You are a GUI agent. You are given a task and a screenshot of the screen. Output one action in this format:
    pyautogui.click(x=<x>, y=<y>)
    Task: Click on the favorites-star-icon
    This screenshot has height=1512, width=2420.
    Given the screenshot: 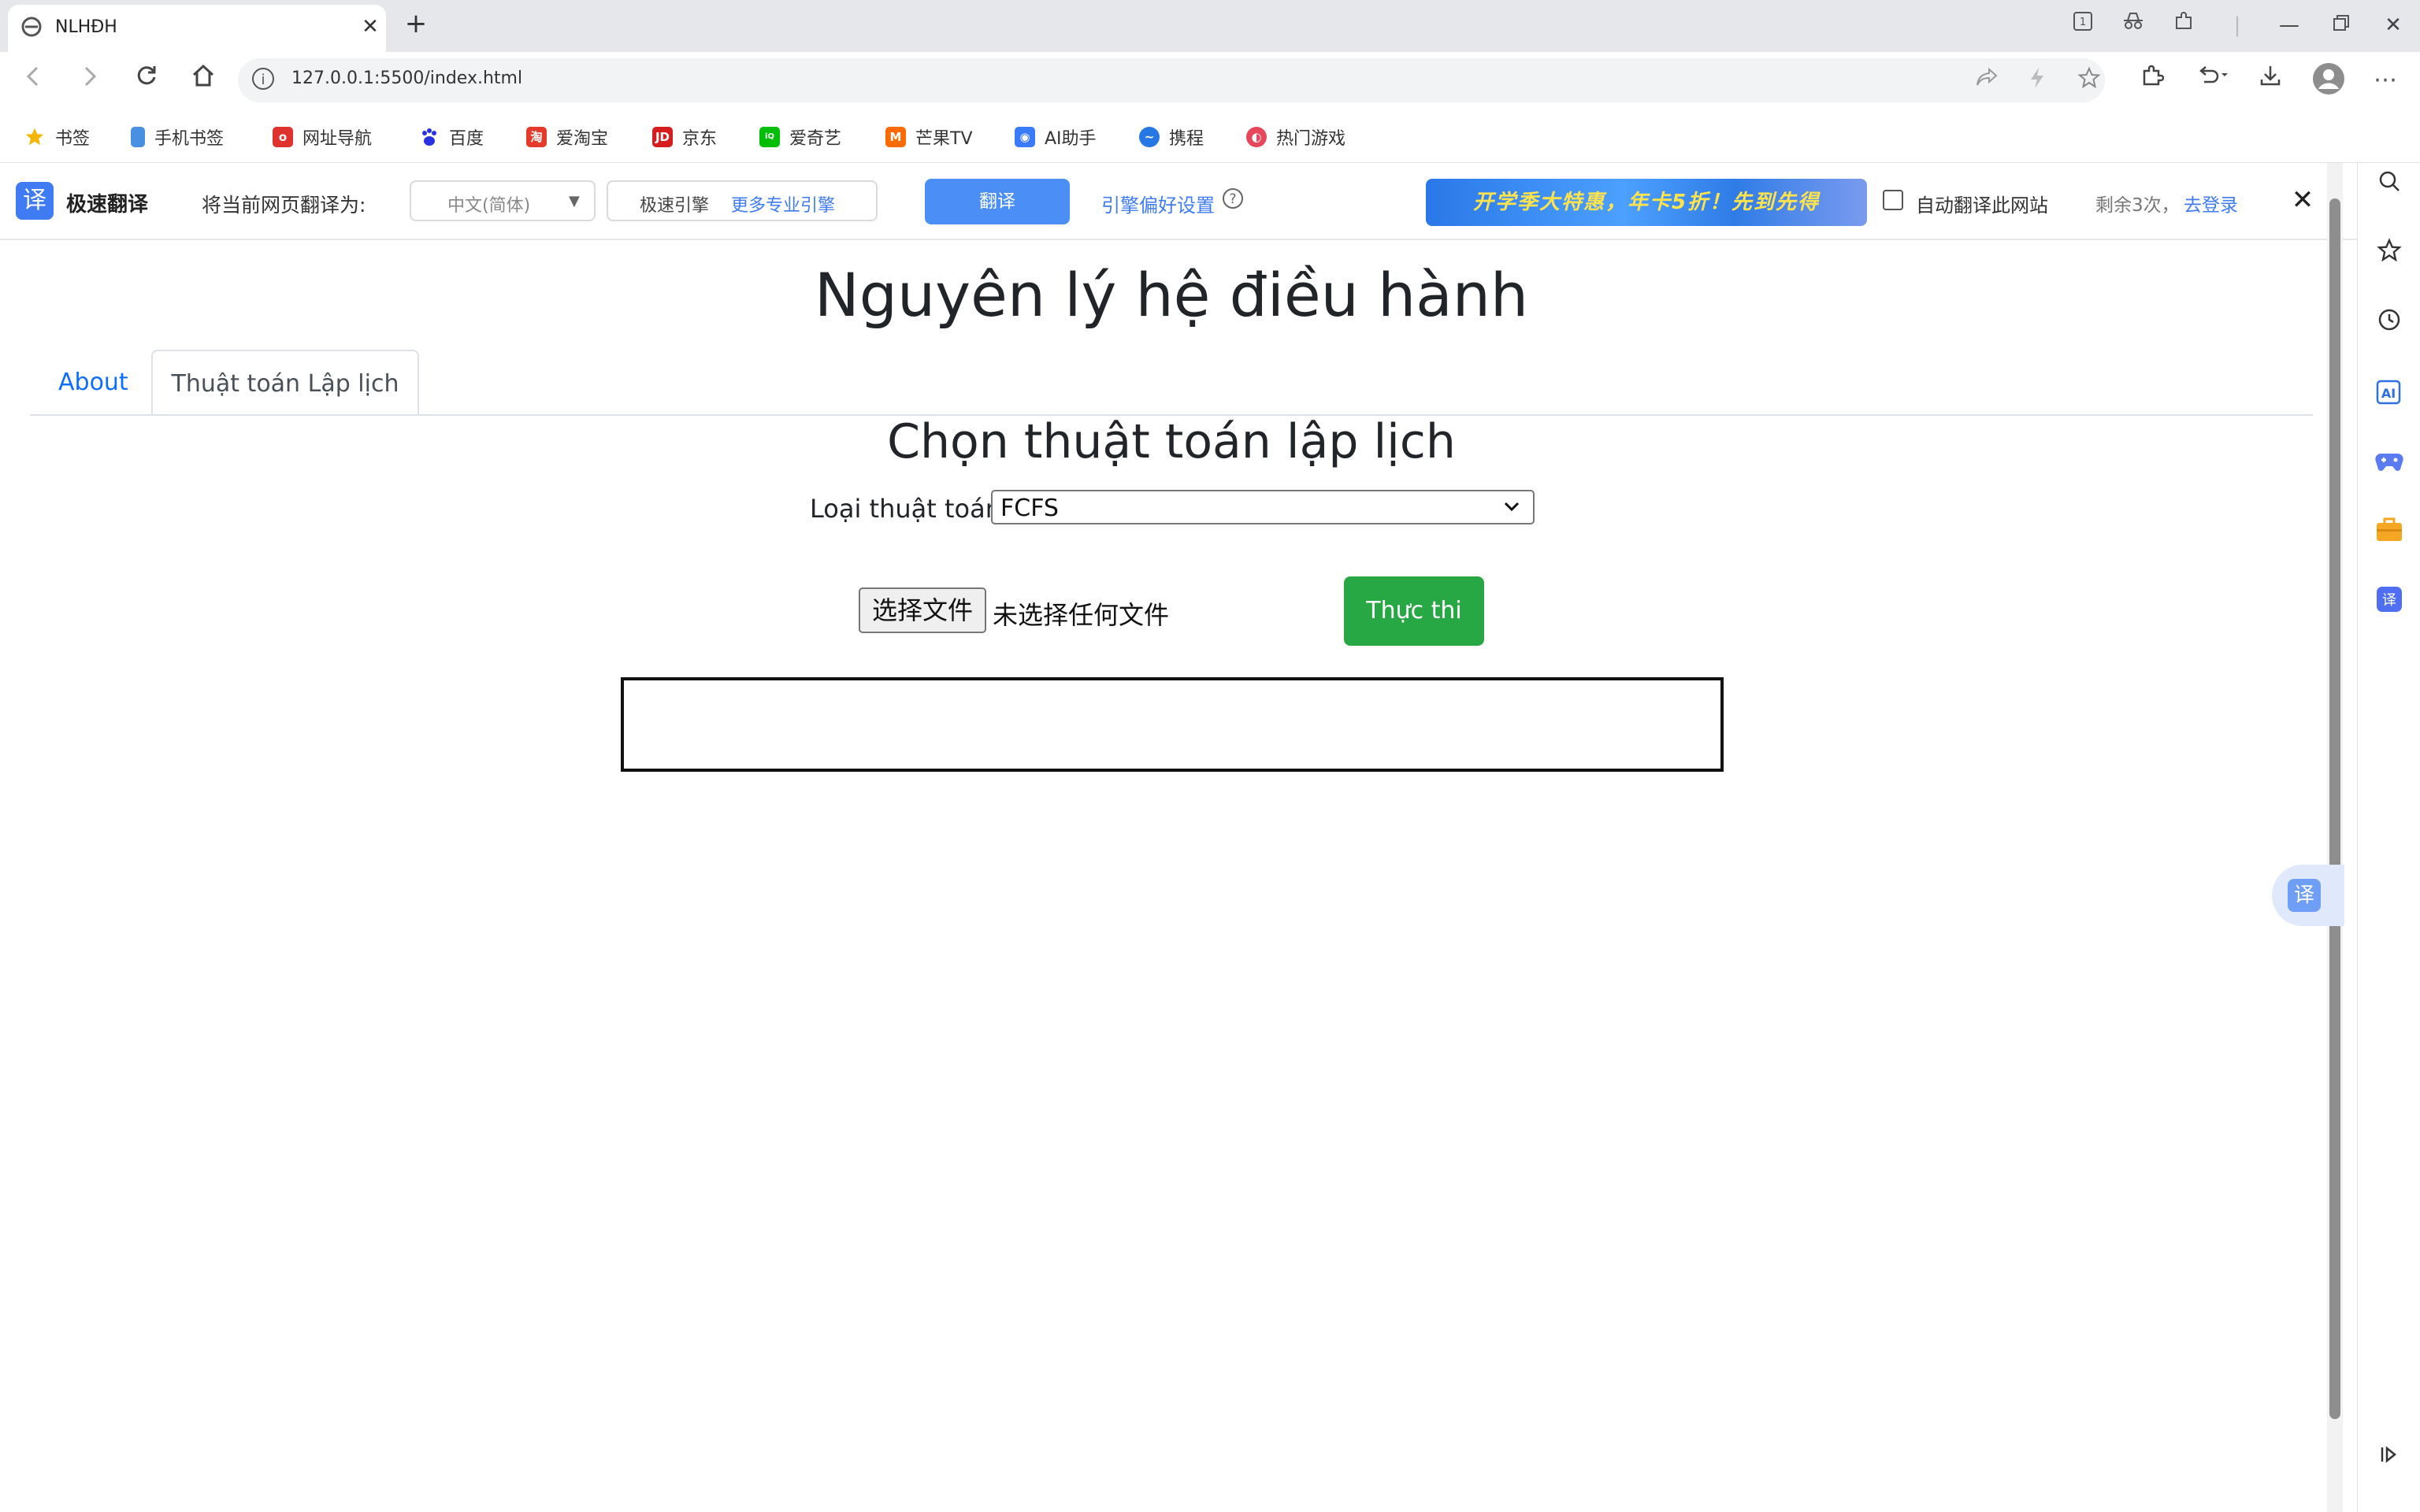 What is the action you would take?
    pyautogui.click(x=2389, y=256)
    